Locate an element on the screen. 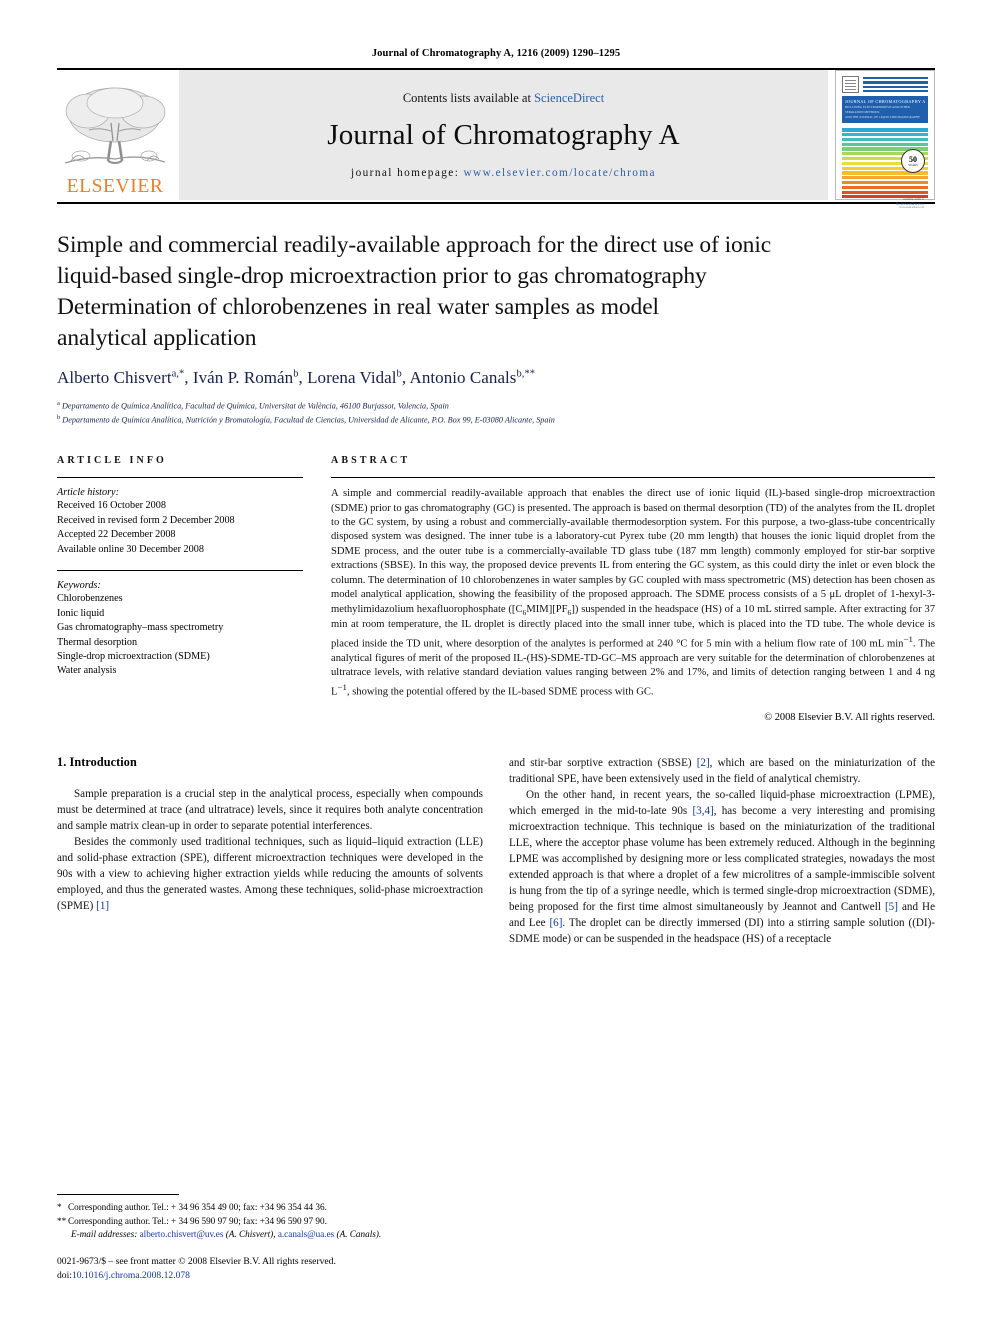 This screenshot has width=992, height=1323. abstract-label: ABSTRACT is located at coordinates (371, 461).